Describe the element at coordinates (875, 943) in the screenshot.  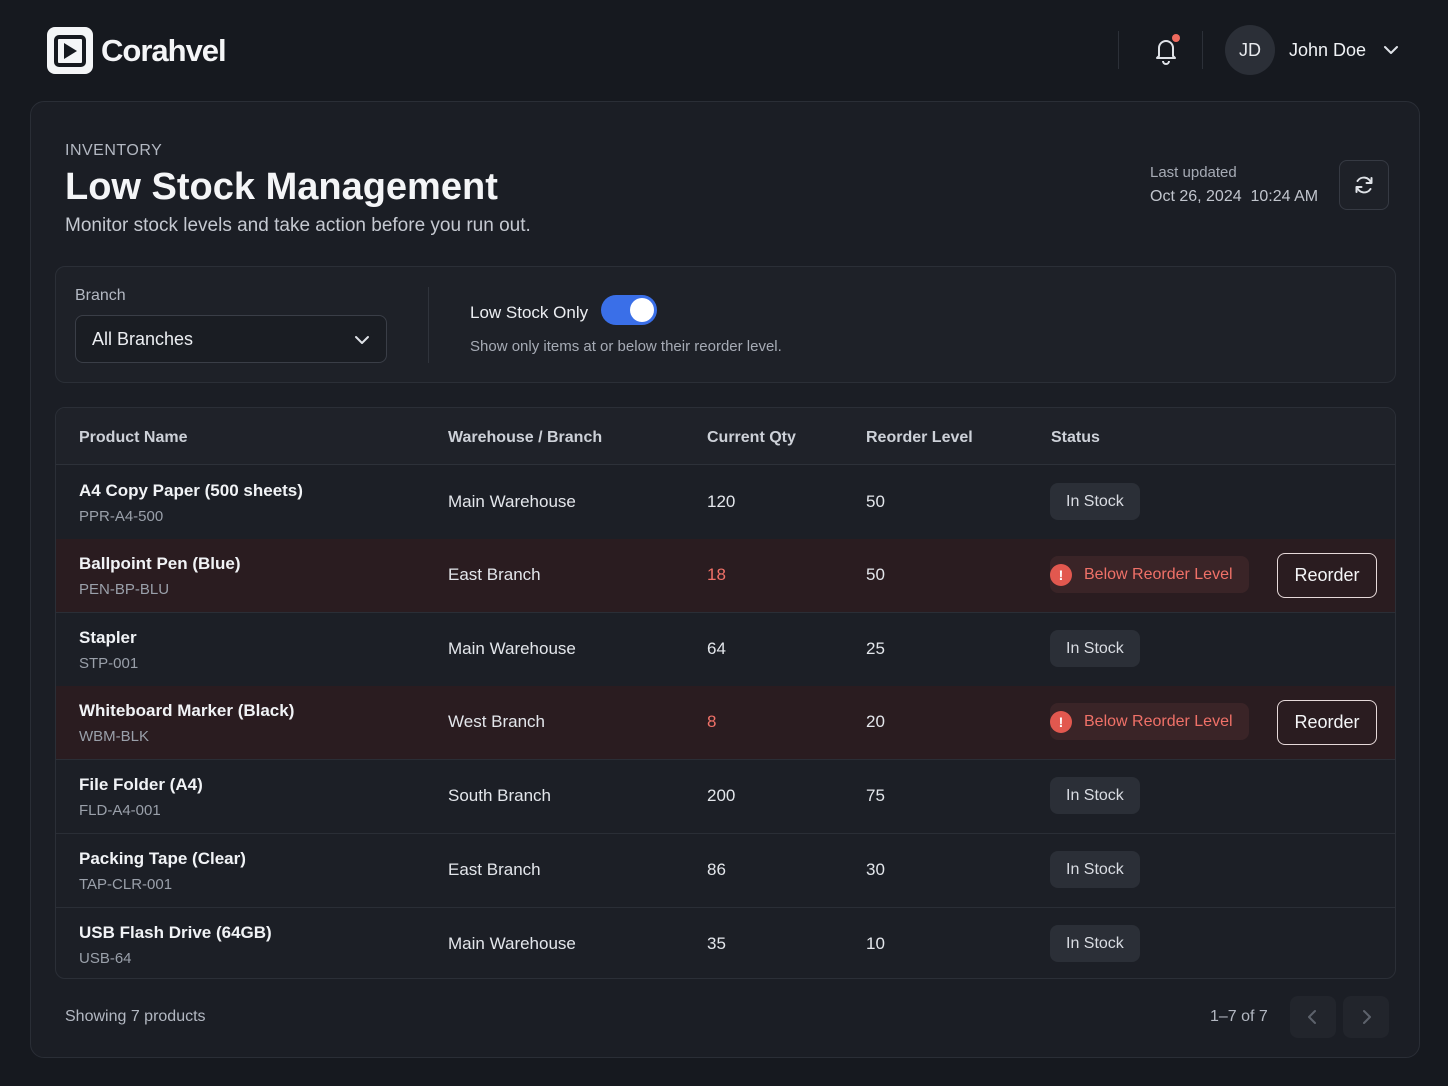
I see `reorder-level: 10` at that location.